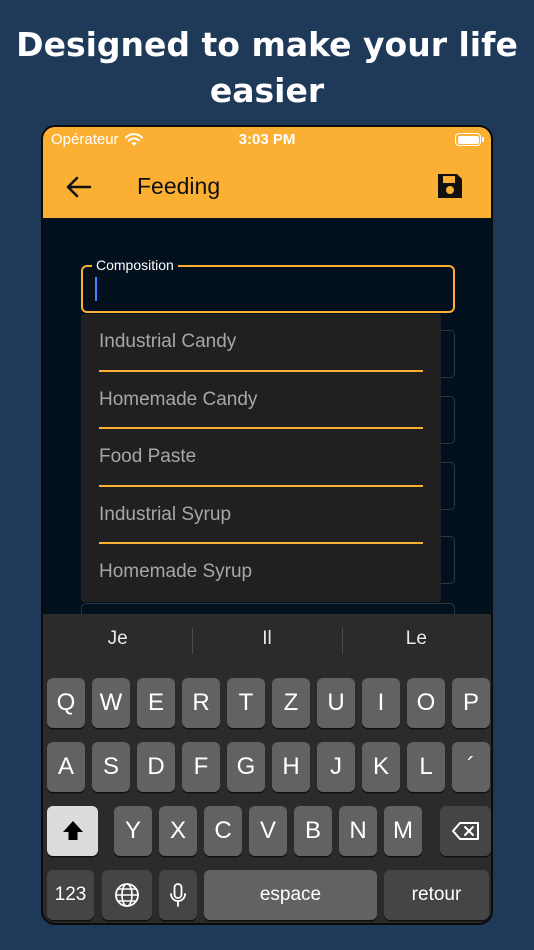 This screenshot has width=534, height=950. What do you see at coordinates (336, 767) in the screenshot?
I see `key-j: J` at bounding box center [336, 767].